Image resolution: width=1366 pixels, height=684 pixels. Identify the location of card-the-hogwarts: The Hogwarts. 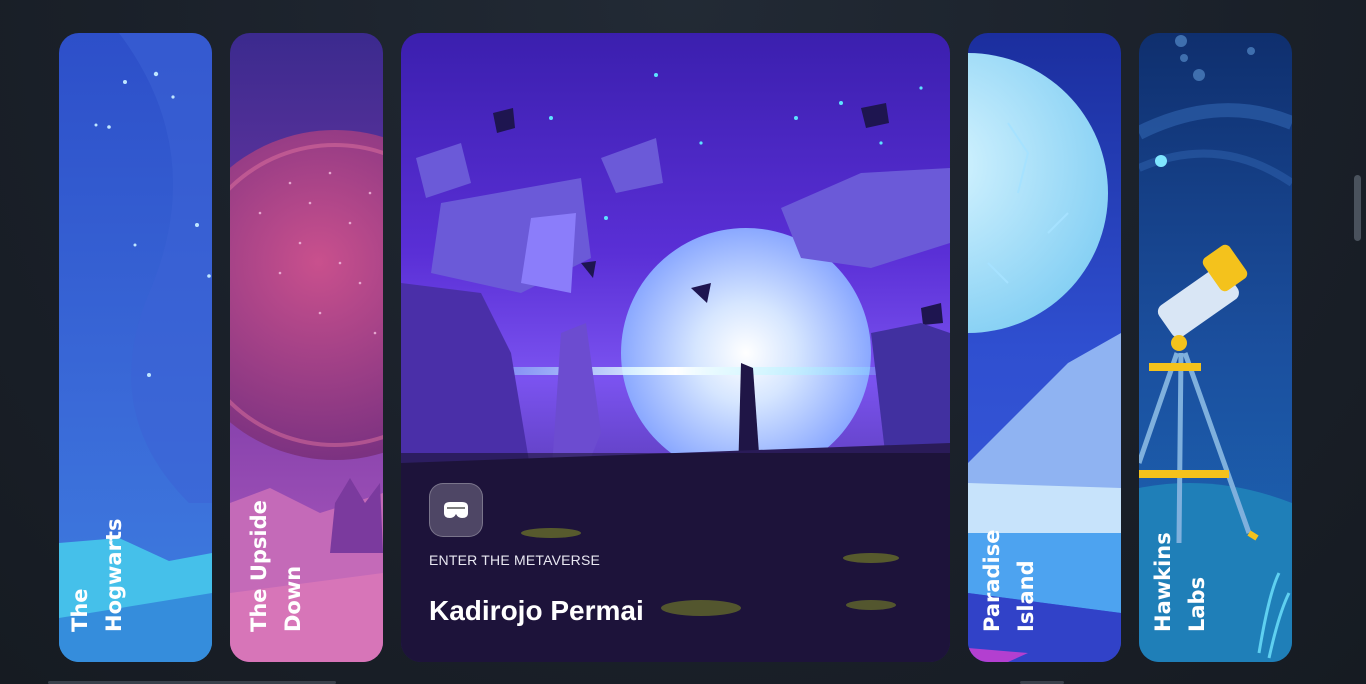
(135, 347).